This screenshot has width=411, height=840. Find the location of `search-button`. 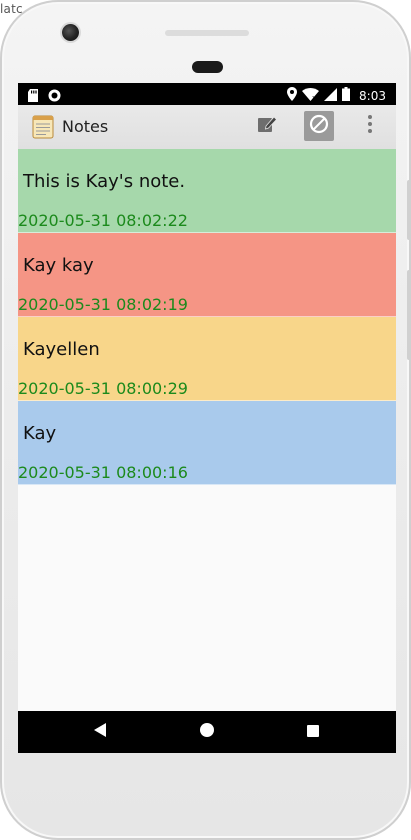

search-button is located at coordinates (319, 126).